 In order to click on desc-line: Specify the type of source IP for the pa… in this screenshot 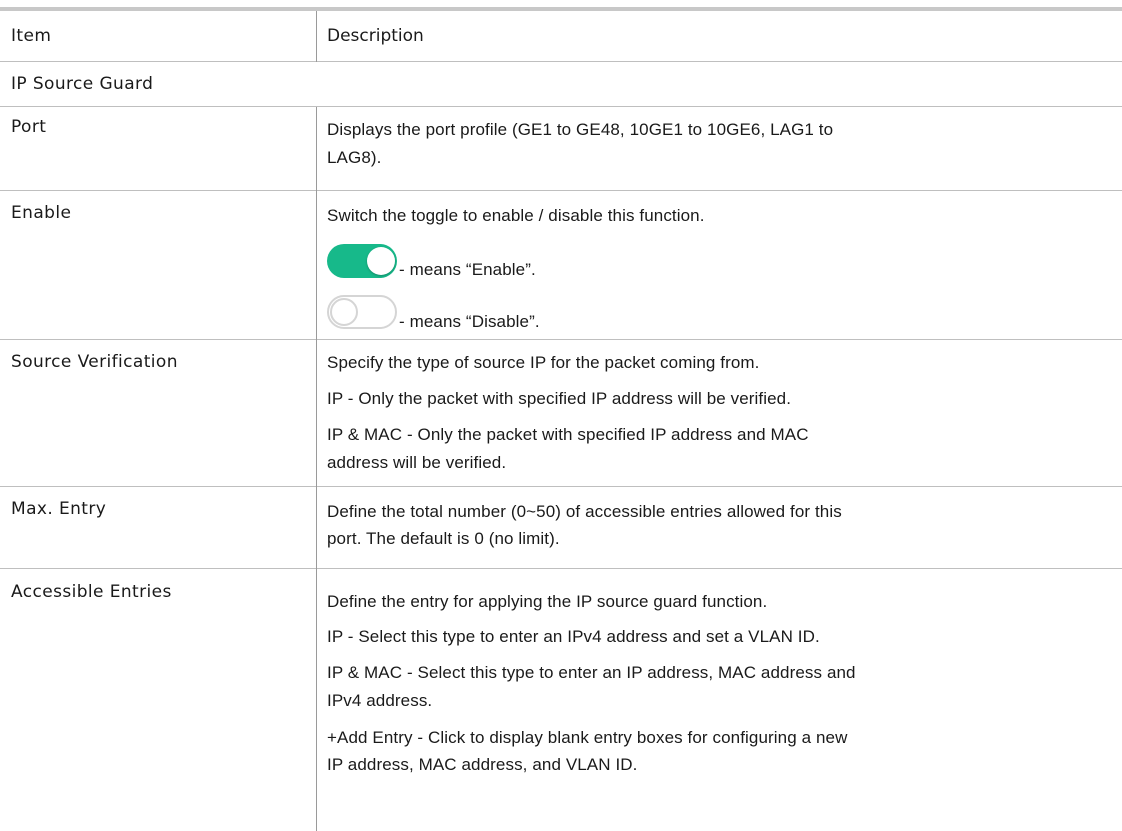, I will do `click(543, 362)`.